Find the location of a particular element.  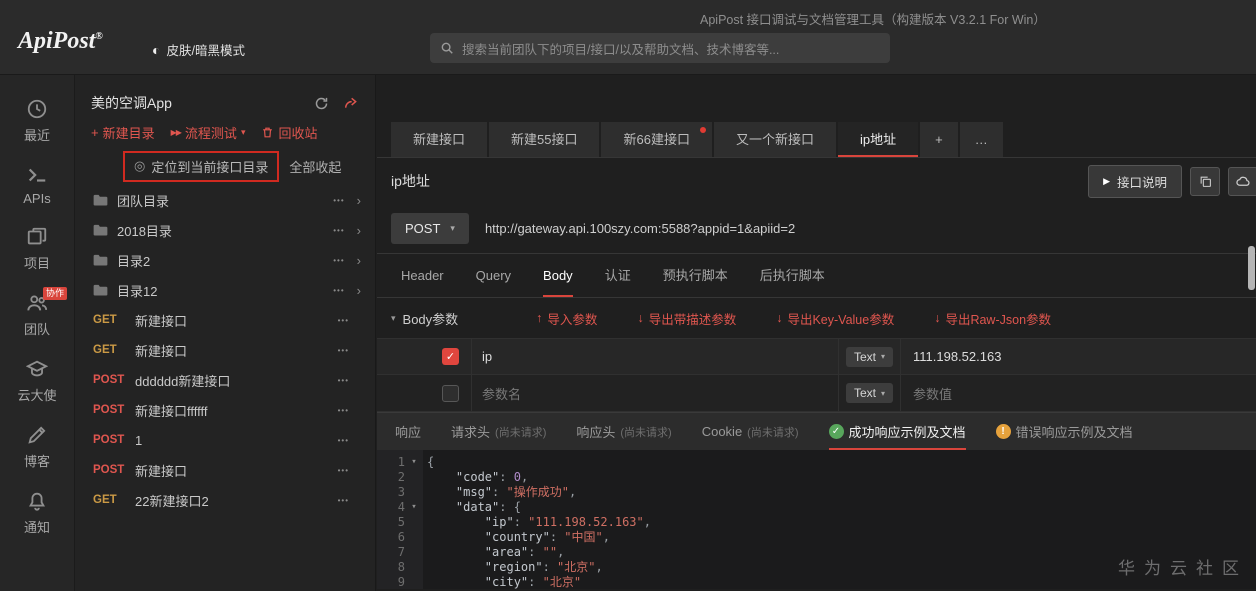

api-row: POST 新建接口 ••• is located at coordinates (225, 470).